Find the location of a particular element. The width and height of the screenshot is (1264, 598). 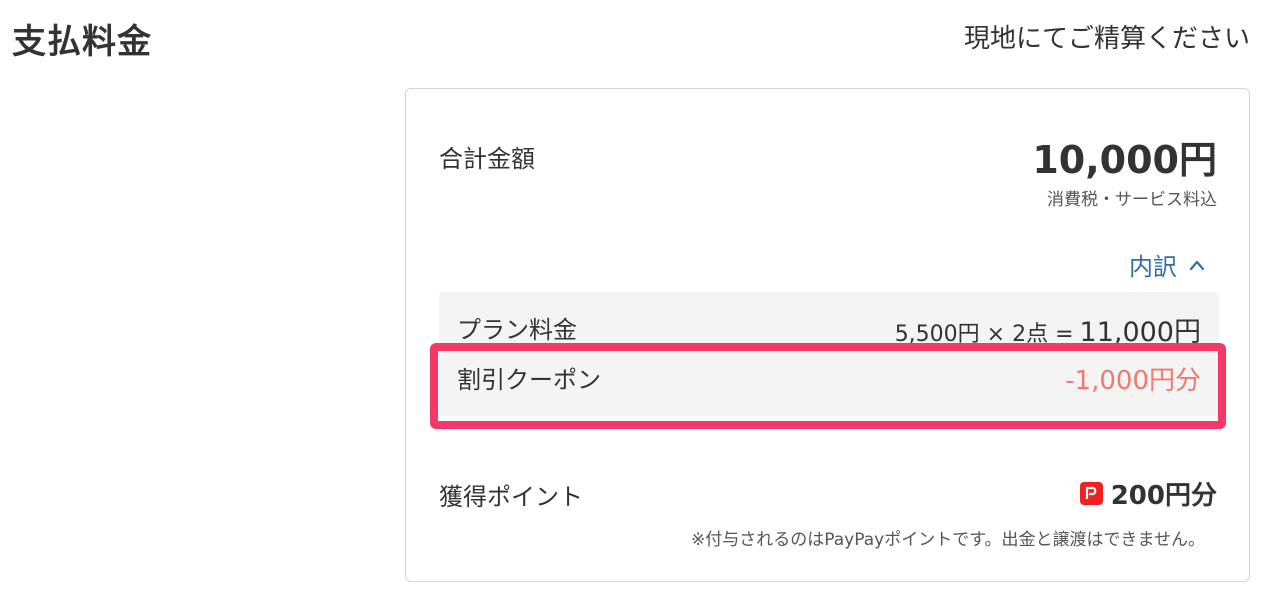

points-note: ※付与されるのはPayPayポイントです。出金と譲渡はできません。 is located at coordinates (948, 540).